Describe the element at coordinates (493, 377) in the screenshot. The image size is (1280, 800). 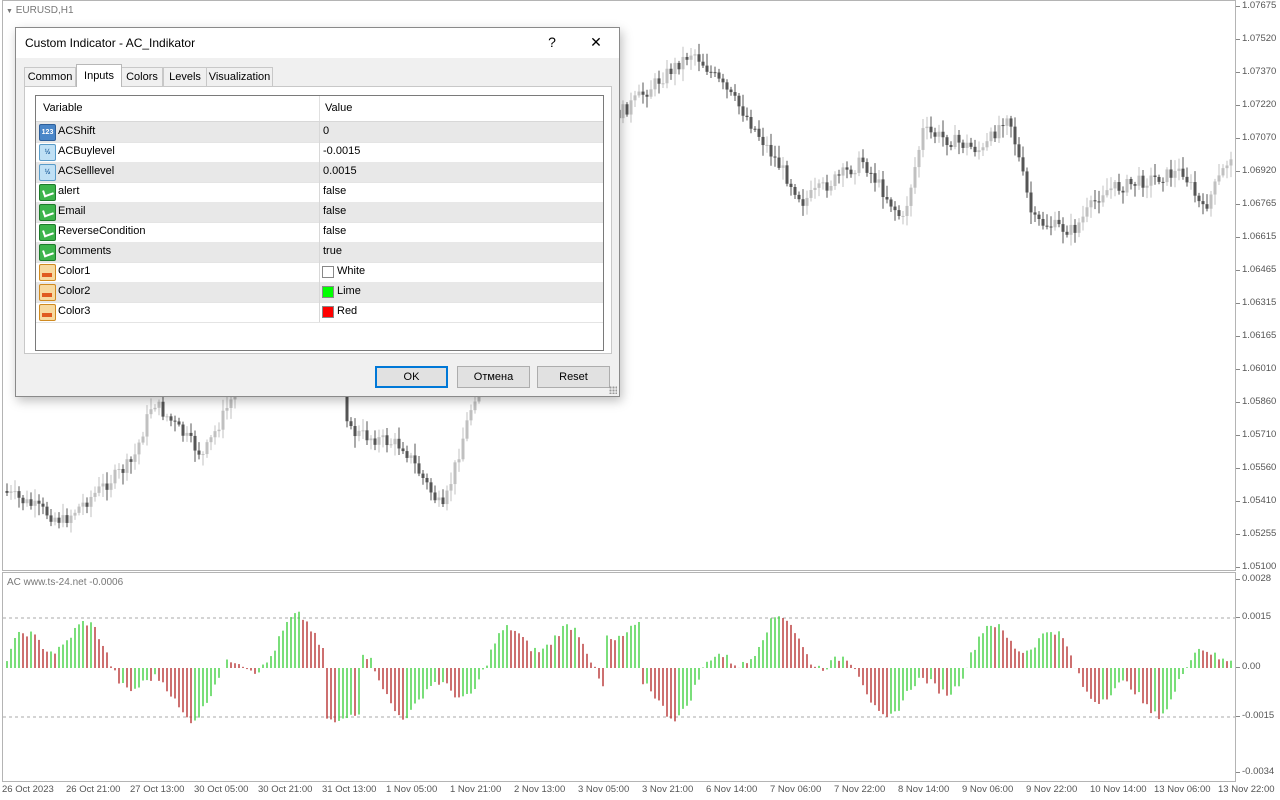
I see `cancel-button: Отмена` at that location.